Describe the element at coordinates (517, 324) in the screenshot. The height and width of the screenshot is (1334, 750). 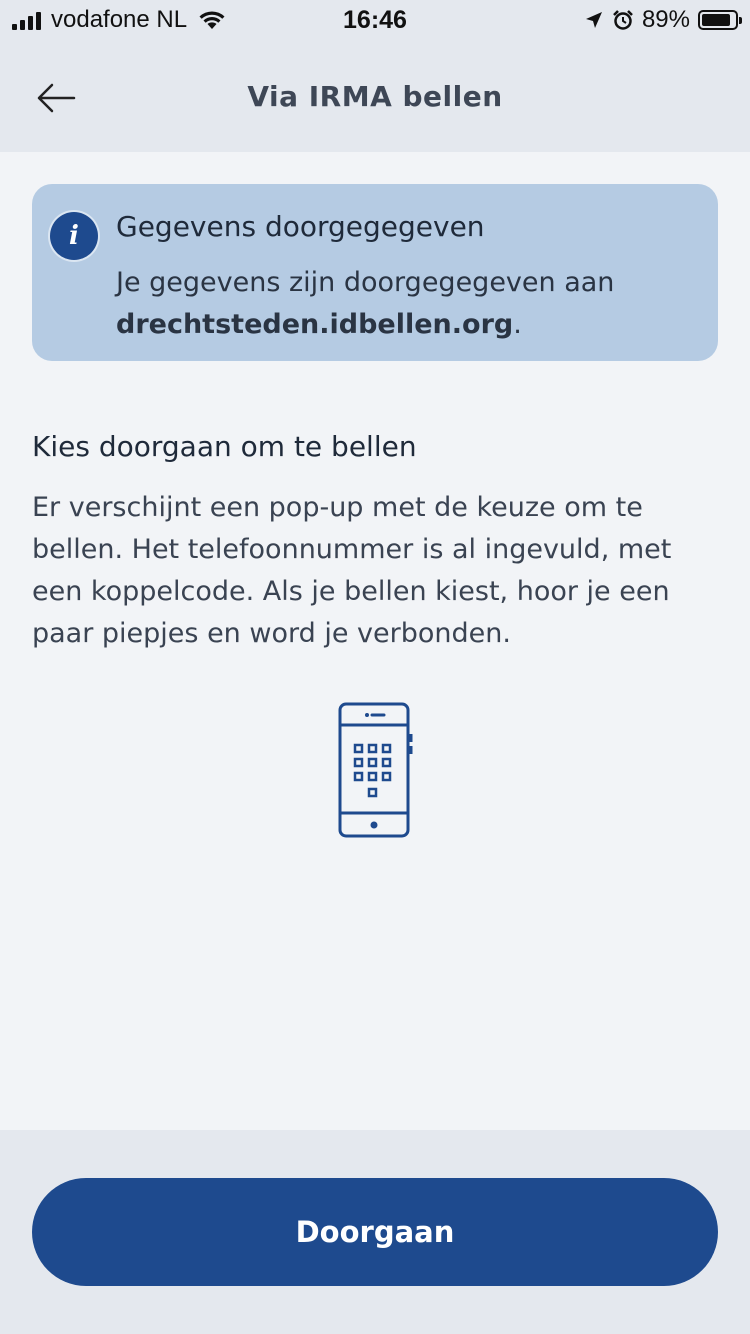
I see `info-text-suffix: .` at that location.